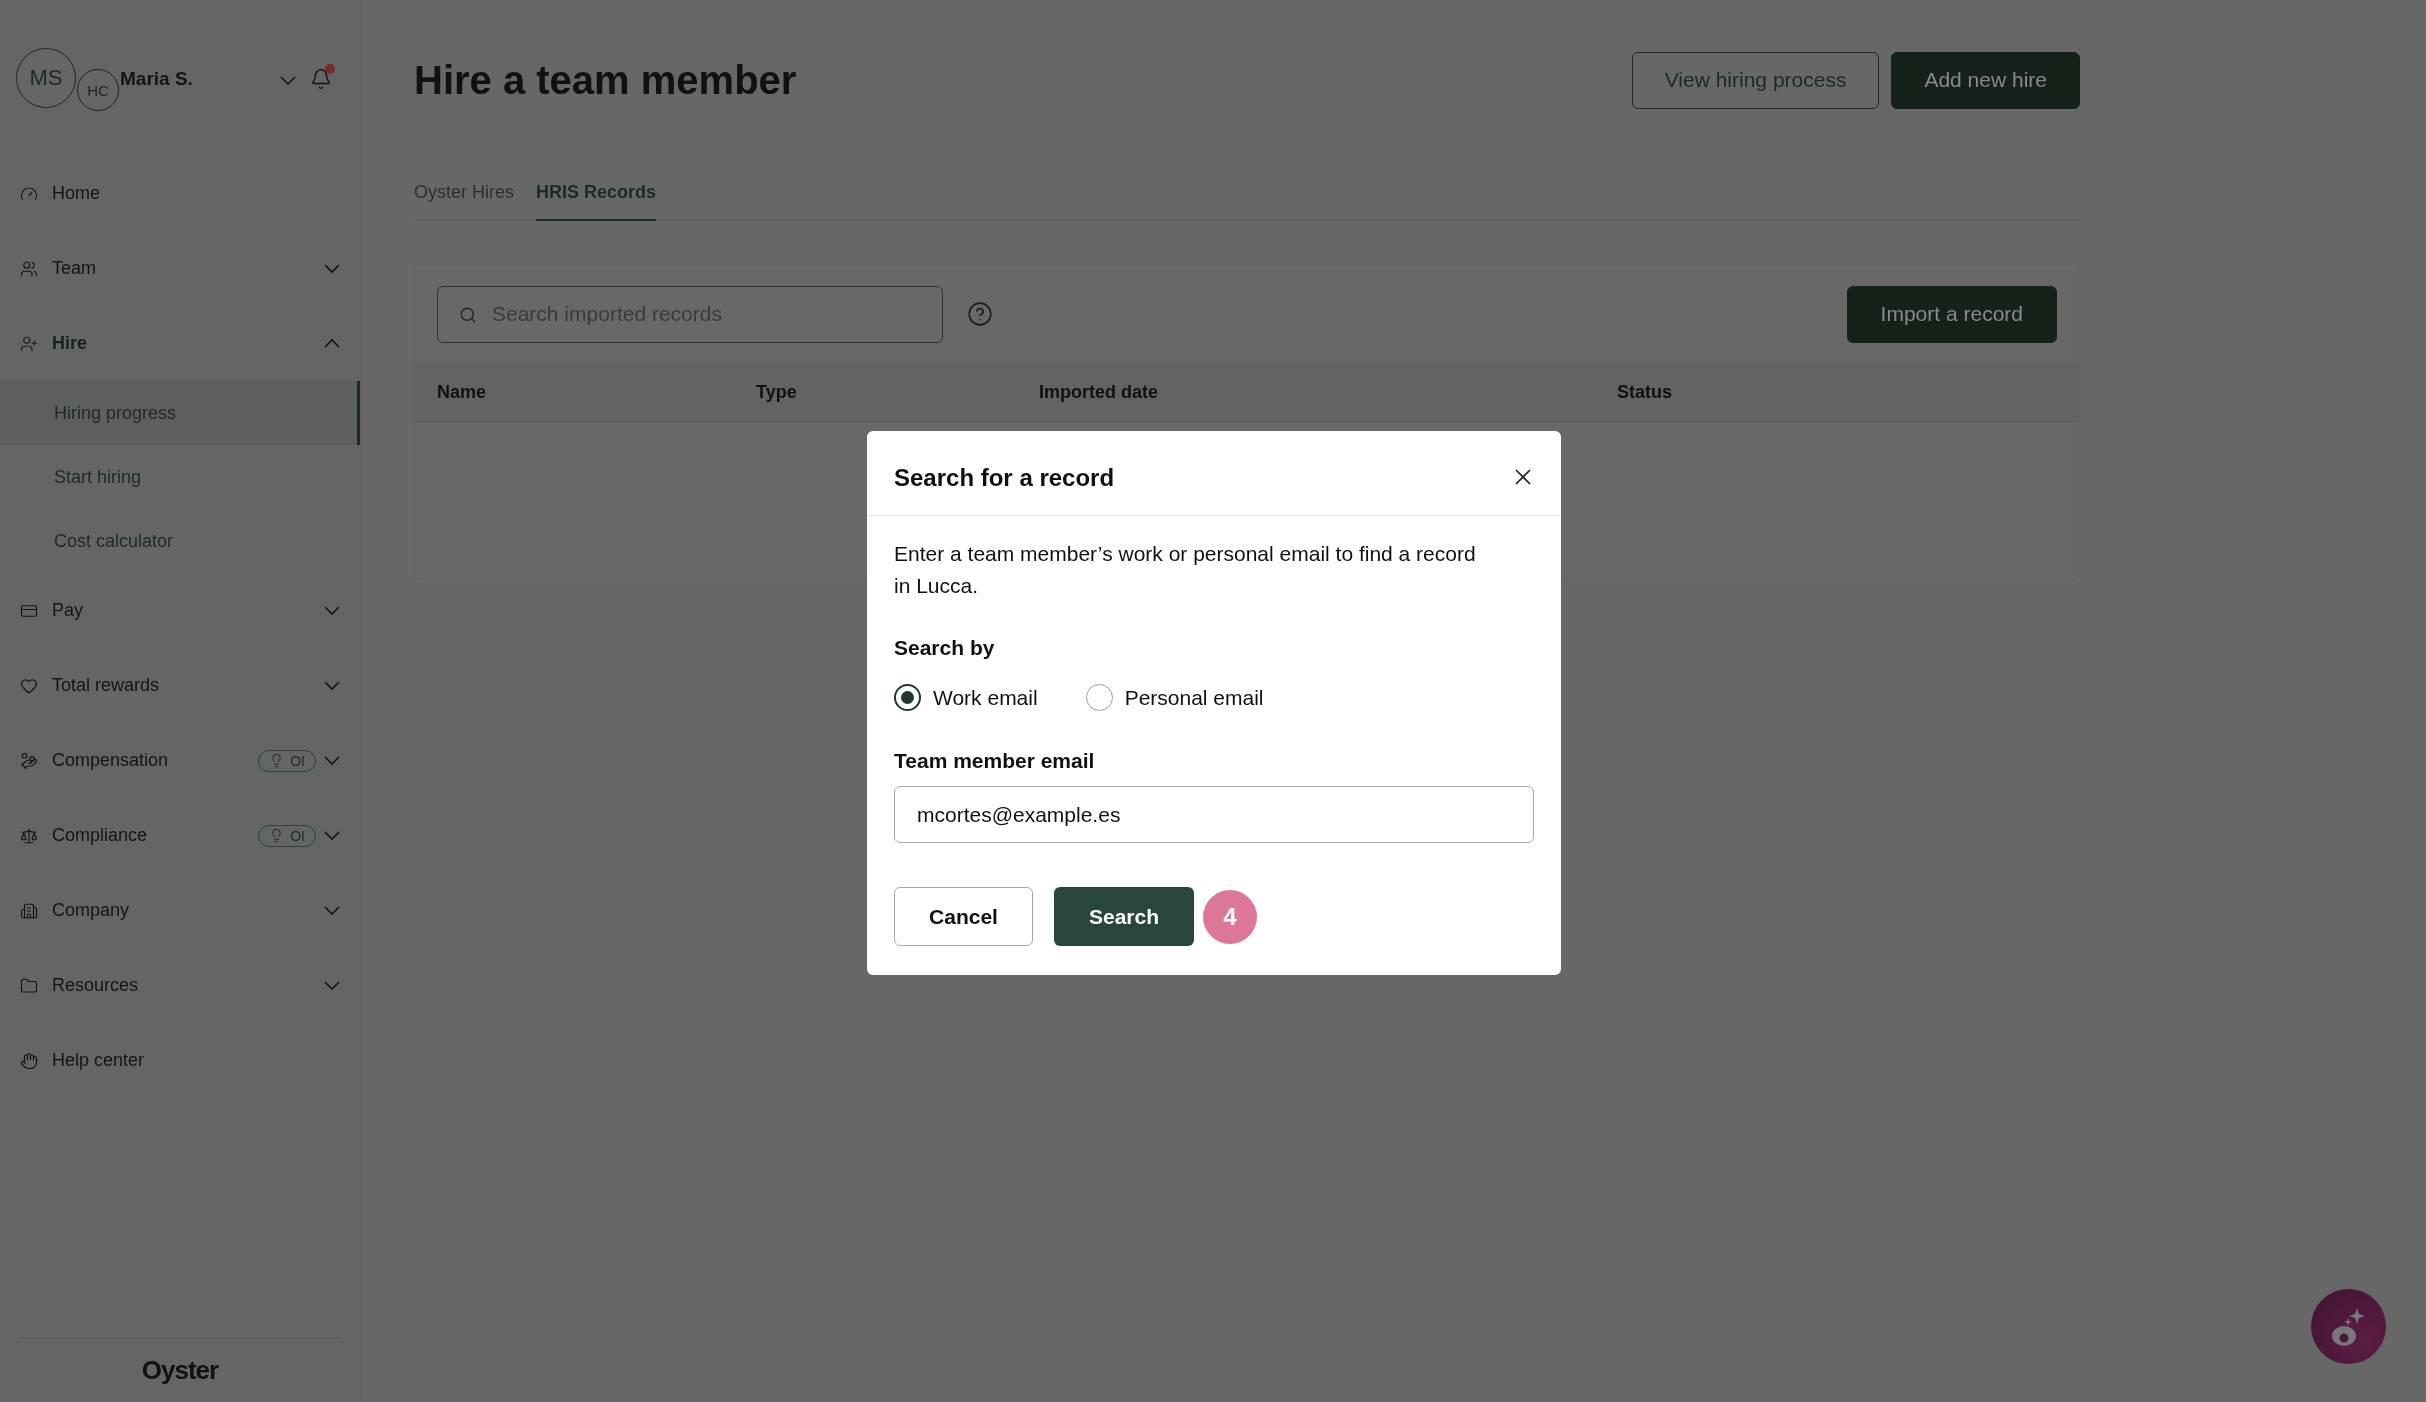 Image resolution: width=2426 pixels, height=1402 pixels. Describe the element at coordinates (596, 201) in the screenshot. I see `tab: HRIS Records` at that location.